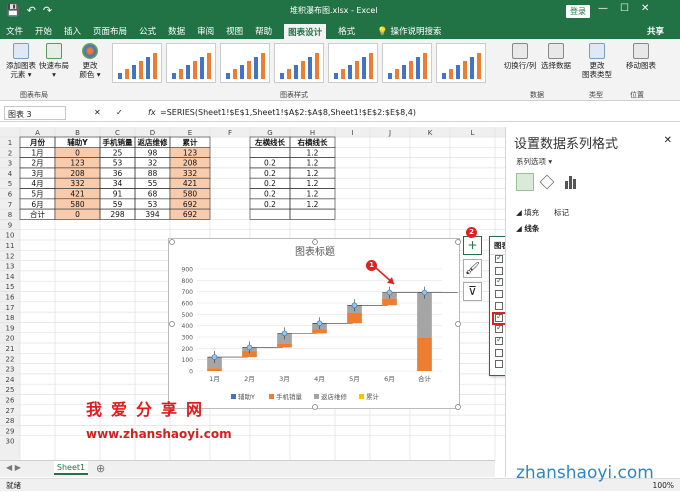 Image resolution: width=680 pixels, height=492 pixels. What do you see at coordinates (312, 133) in the screenshot?
I see `column-header: H` at bounding box center [312, 133].